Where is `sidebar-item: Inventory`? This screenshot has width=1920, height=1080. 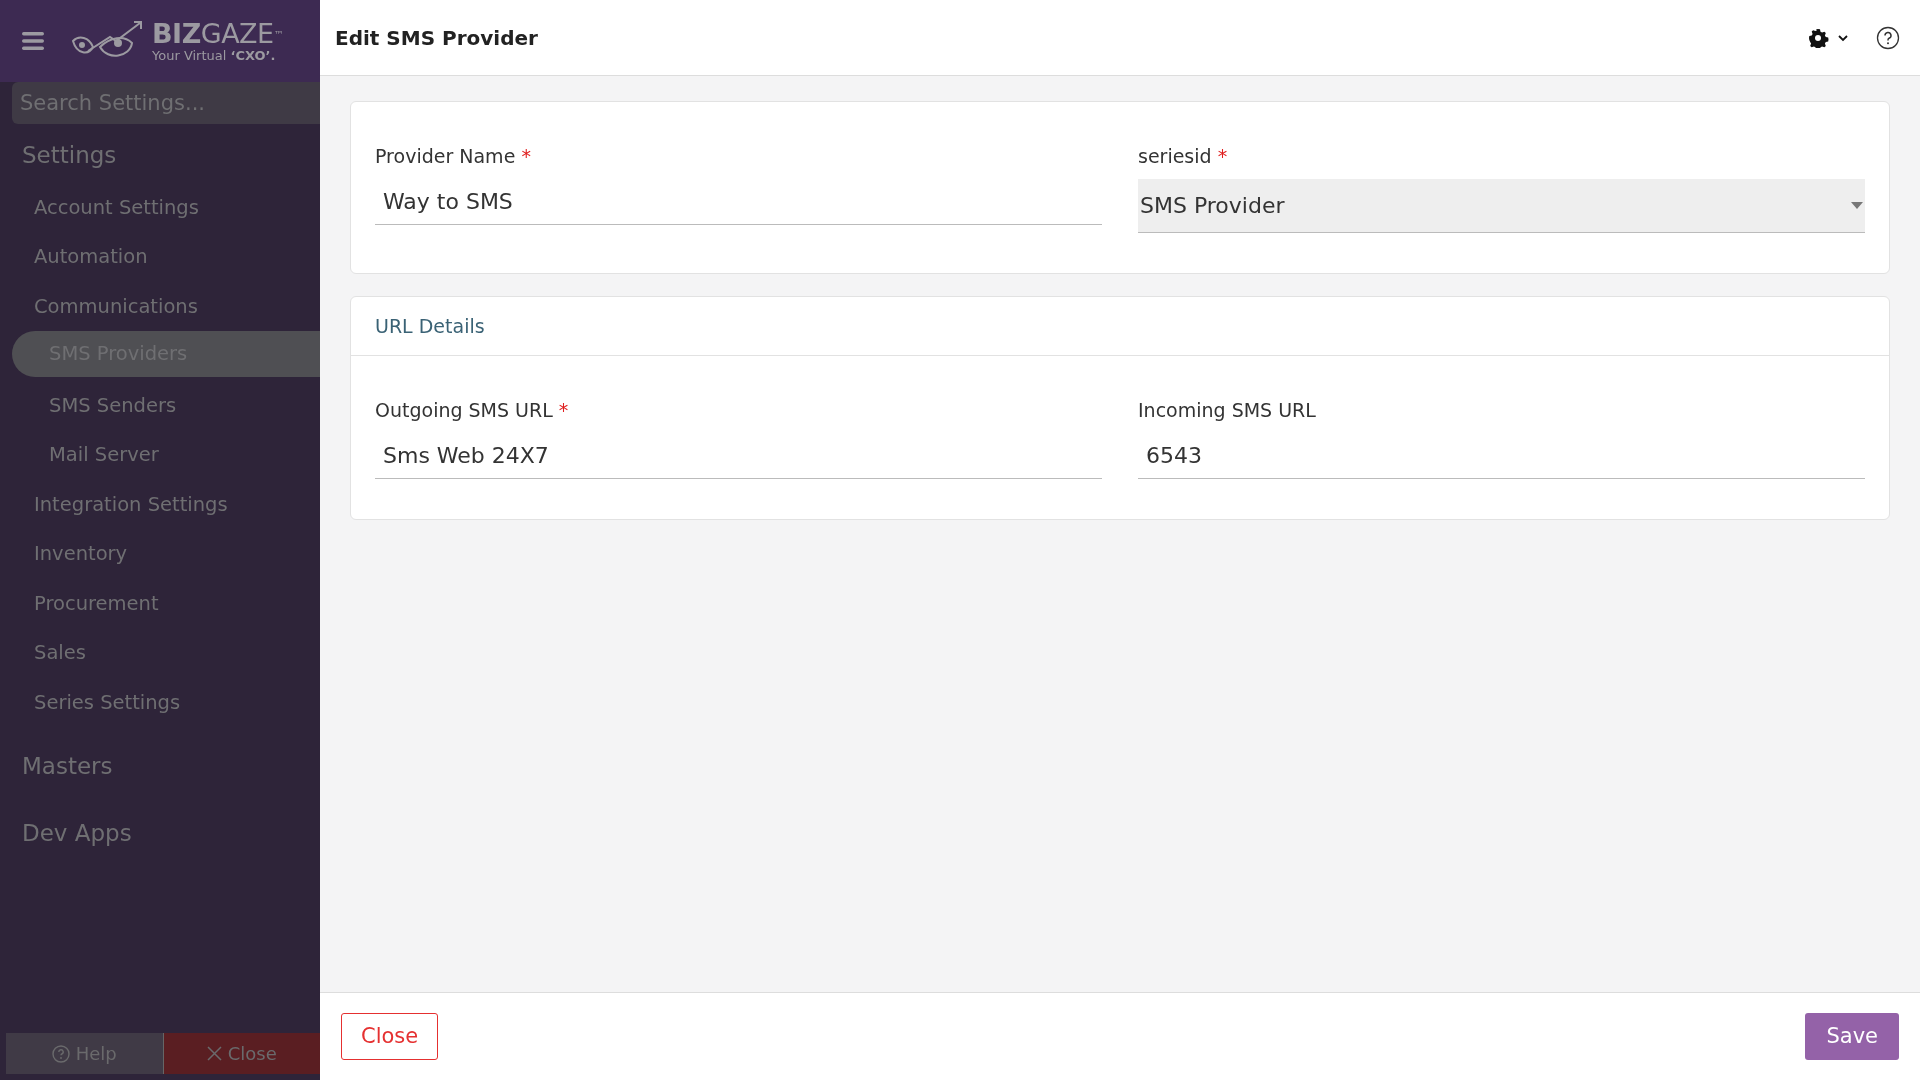 sidebar-item: Inventory is located at coordinates (160, 554).